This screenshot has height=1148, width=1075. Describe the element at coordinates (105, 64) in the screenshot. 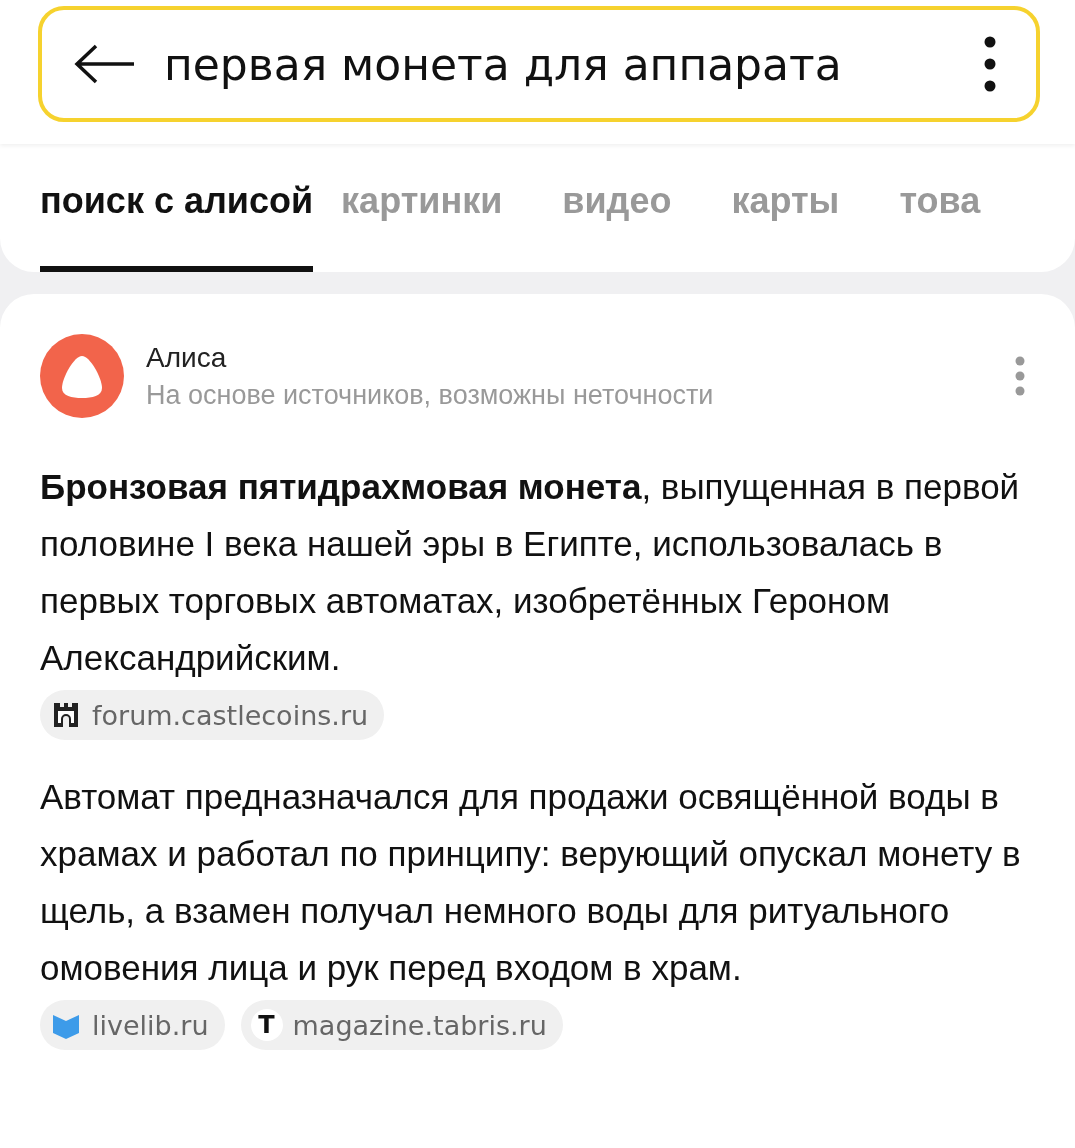

I see `back-arrow-icon` at that location.